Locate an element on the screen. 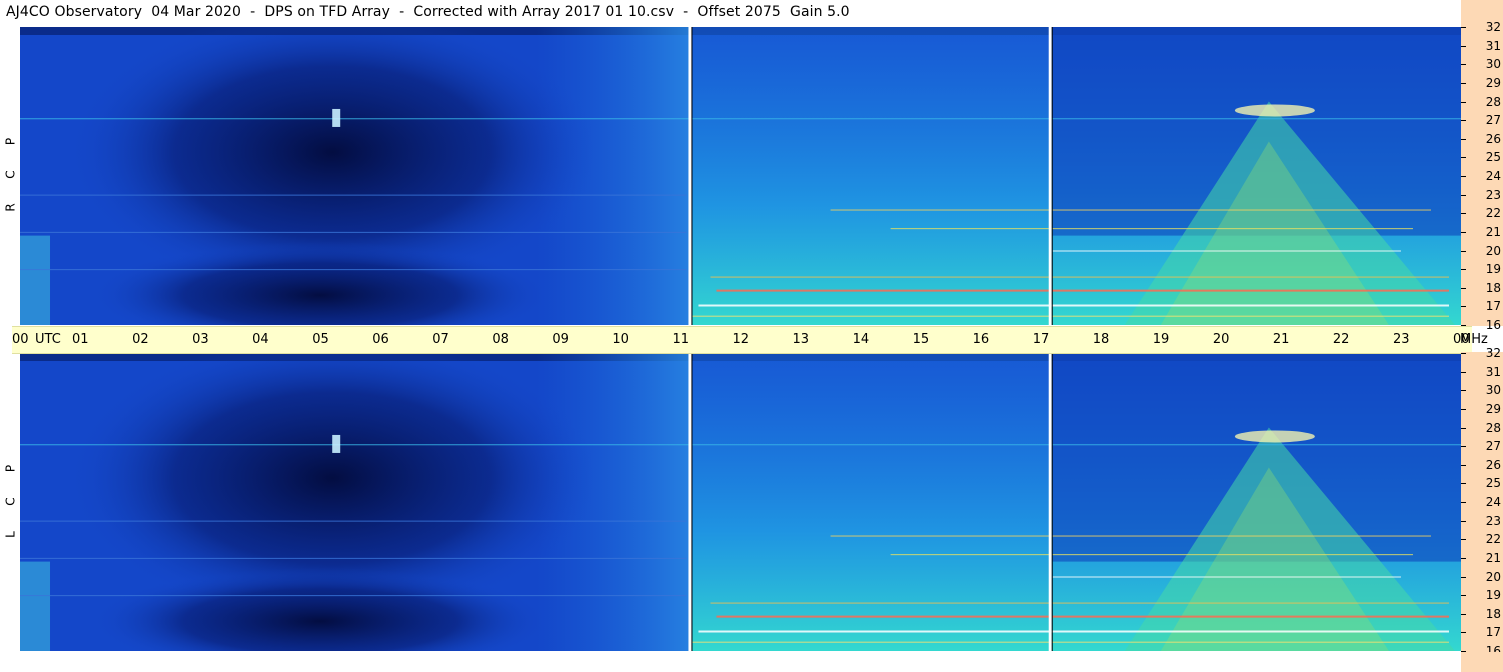  time-tick-label: 15 is located at coordinates (921, 339).